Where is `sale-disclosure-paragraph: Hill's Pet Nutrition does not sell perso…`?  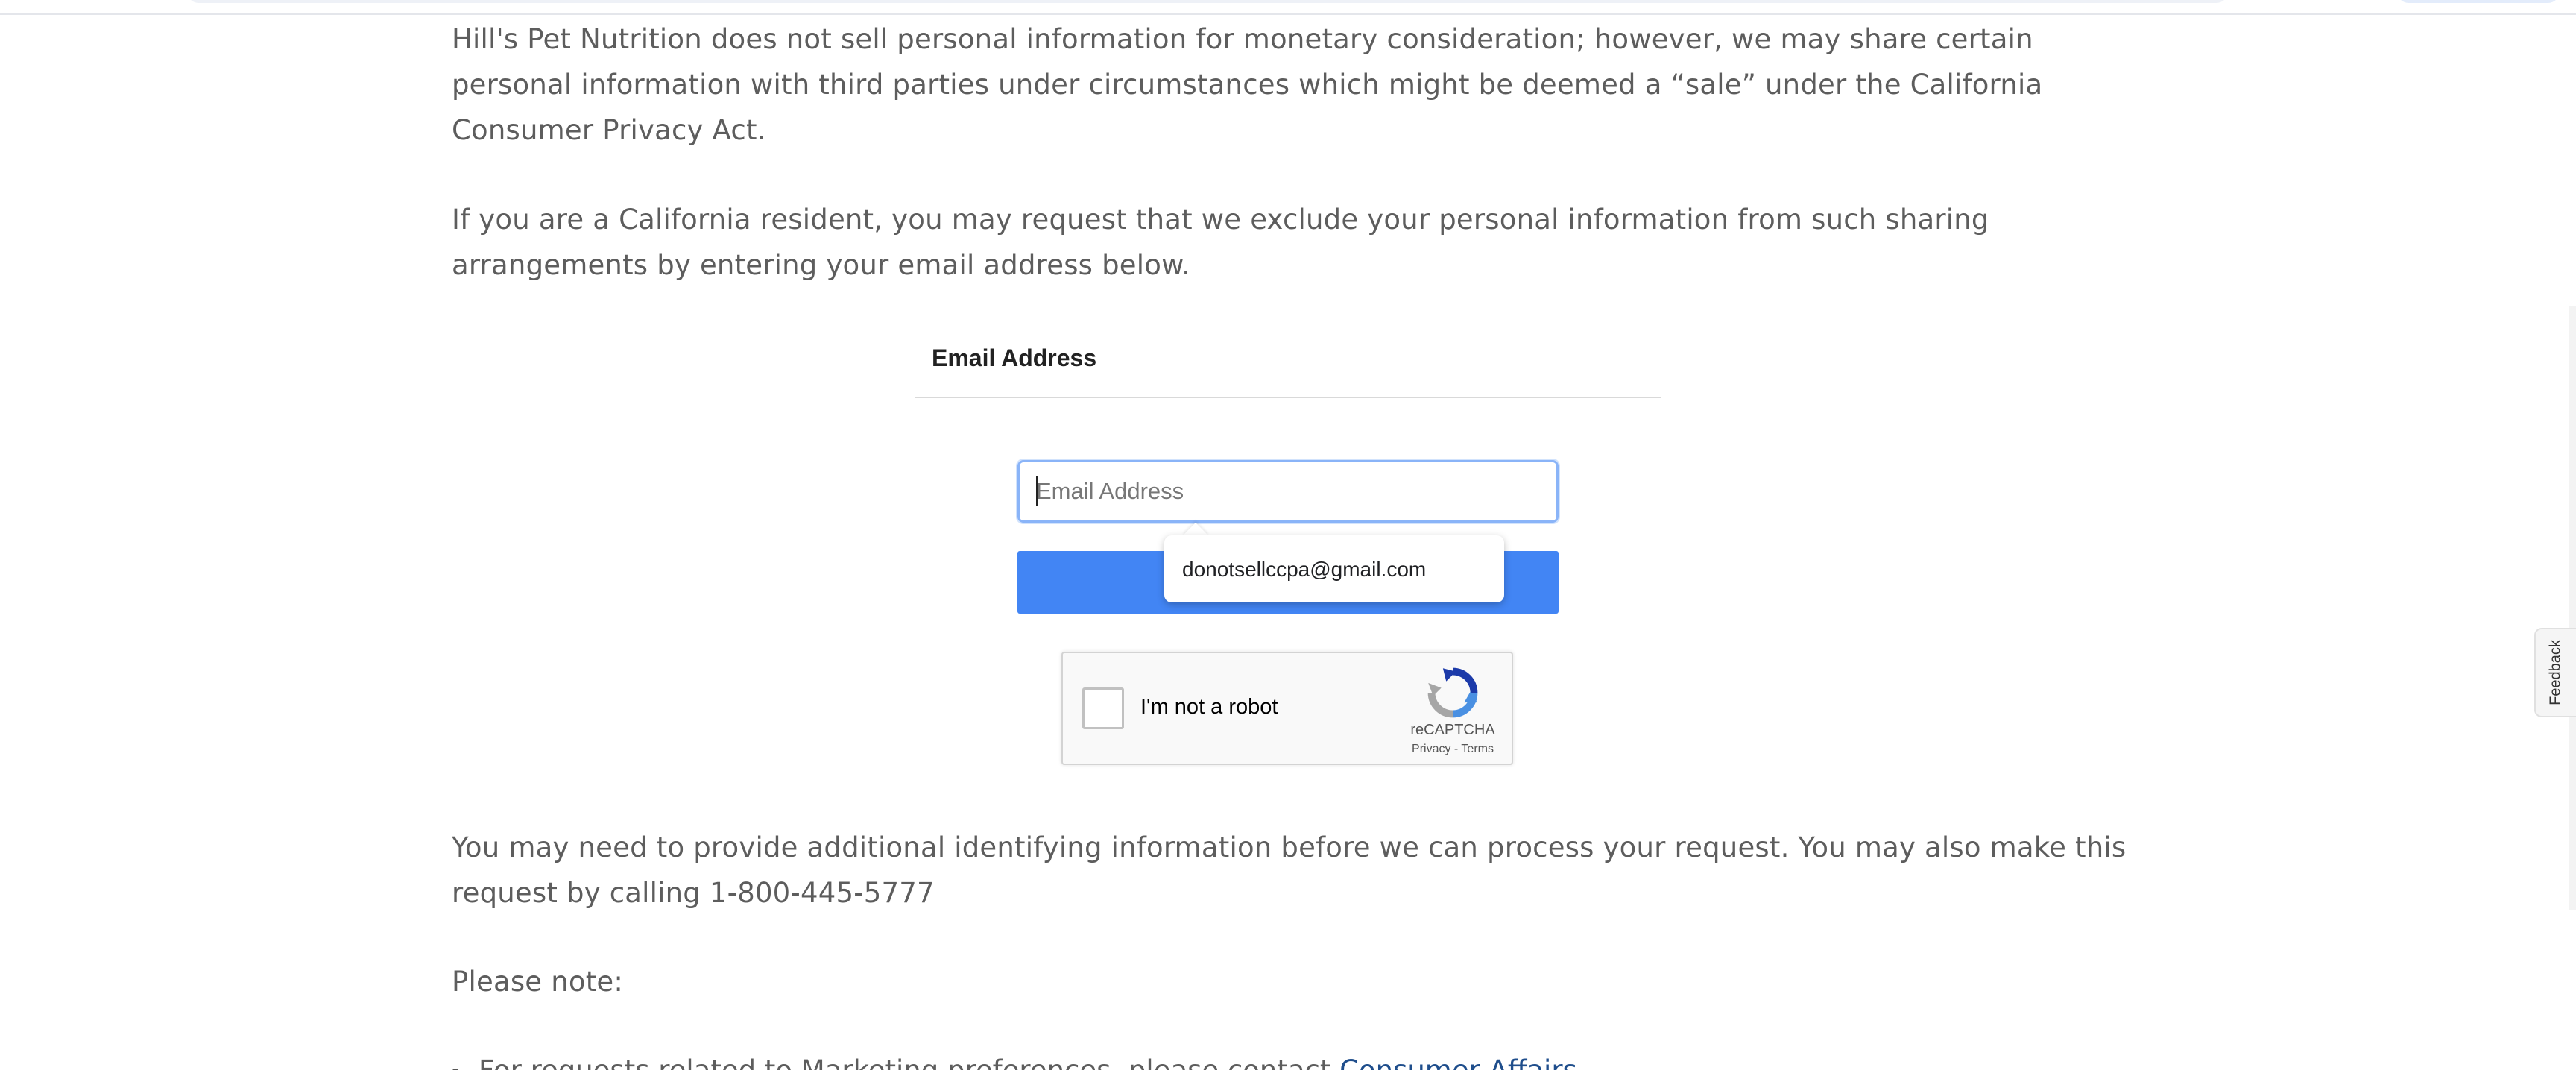 sale-disclosure-paragraph: Hill's Pet Nutrition does not sell perso… is located at coordinates (1247, 84).